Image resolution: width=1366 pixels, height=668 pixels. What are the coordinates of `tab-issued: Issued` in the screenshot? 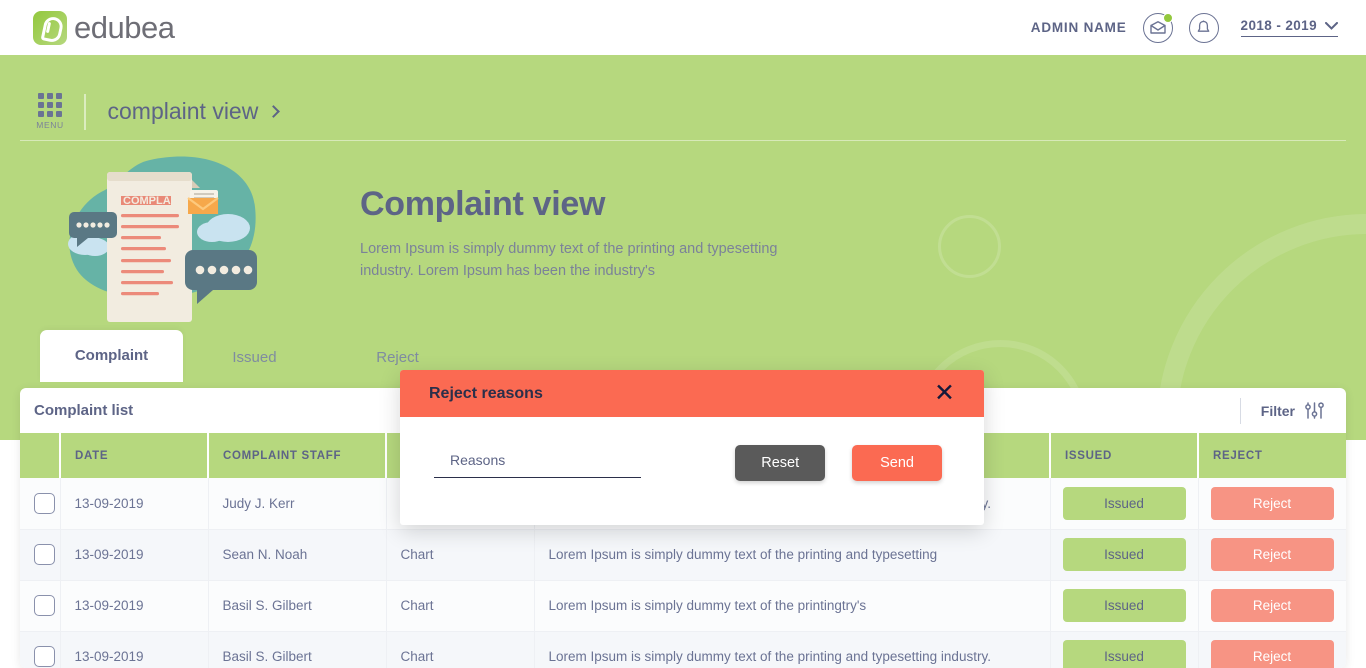 It's located at (254, 357).